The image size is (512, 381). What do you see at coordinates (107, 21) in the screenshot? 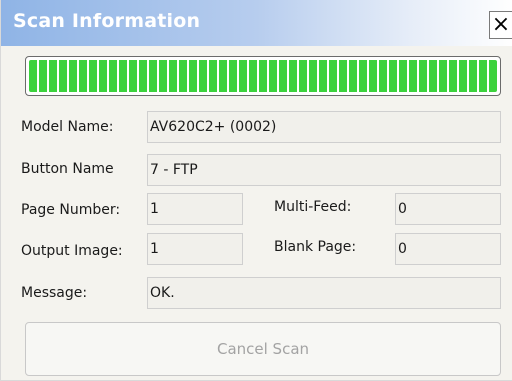
I see `dialog-title: Scan Information` at bounding box center [107, 21].